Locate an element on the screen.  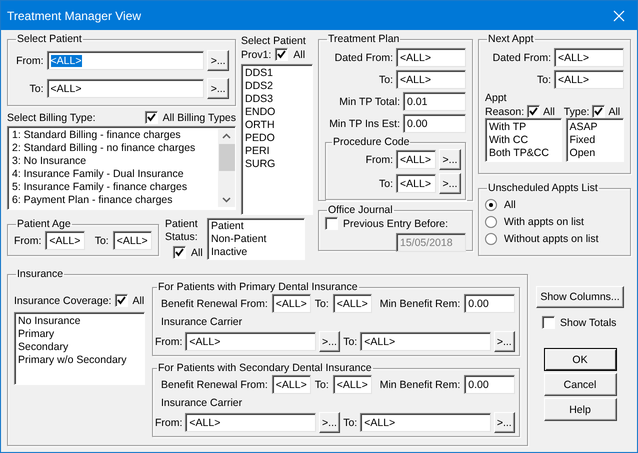
coverage-label: Insurance Coverage: is located at coordinates (63, 300).